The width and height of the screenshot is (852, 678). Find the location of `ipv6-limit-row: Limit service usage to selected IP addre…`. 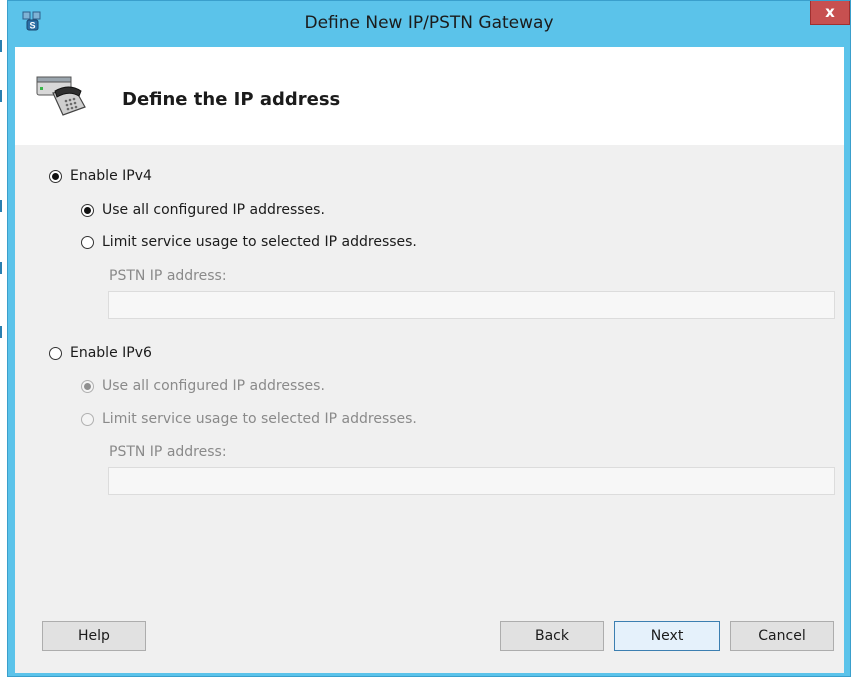

ipv6-limit-row: Limit service usage to selected IP addre… is located at coordinates (249, 419).